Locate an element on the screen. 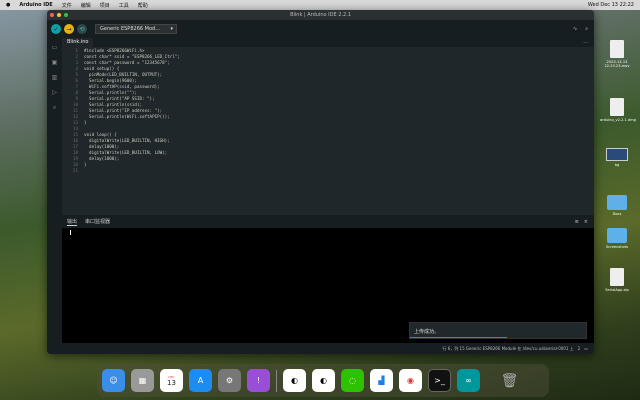 The height and width of the screenshot is (400, 640). desktop-item: bg is located at coordinates (617, 157).